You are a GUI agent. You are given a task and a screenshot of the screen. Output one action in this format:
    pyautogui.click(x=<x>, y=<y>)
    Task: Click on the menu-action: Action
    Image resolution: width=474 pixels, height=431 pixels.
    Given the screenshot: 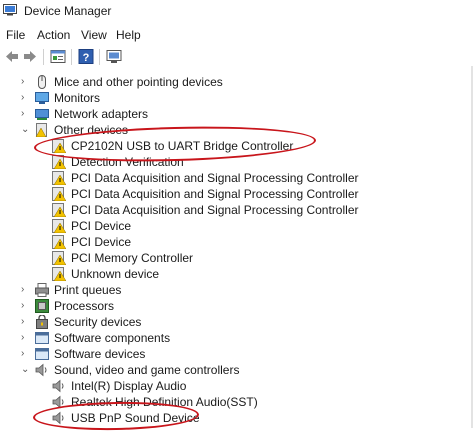 What is the action you would take?
    pyautogui.click(x=53, y=35)
    